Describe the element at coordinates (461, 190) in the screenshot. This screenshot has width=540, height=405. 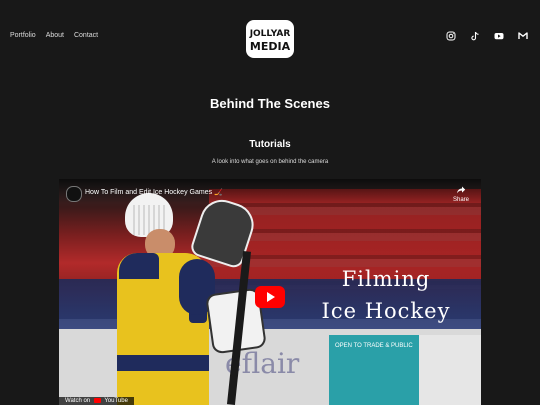
I see `share-icon` at that location.